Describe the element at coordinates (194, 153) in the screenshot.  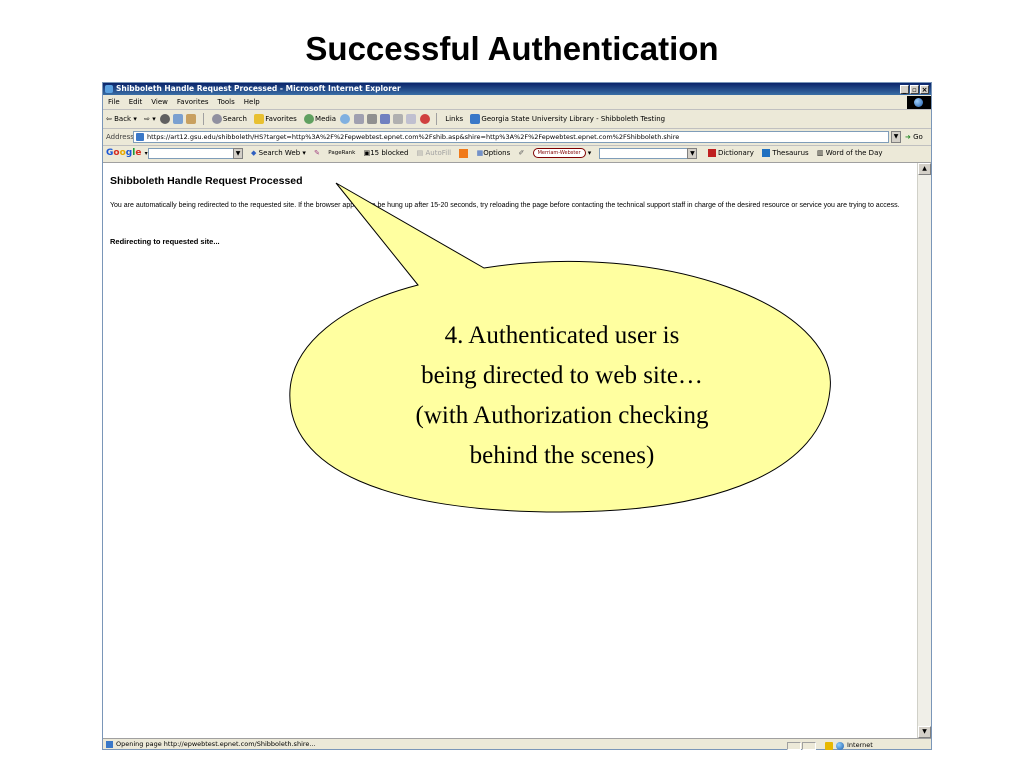
I see `google-search-input` at that location.